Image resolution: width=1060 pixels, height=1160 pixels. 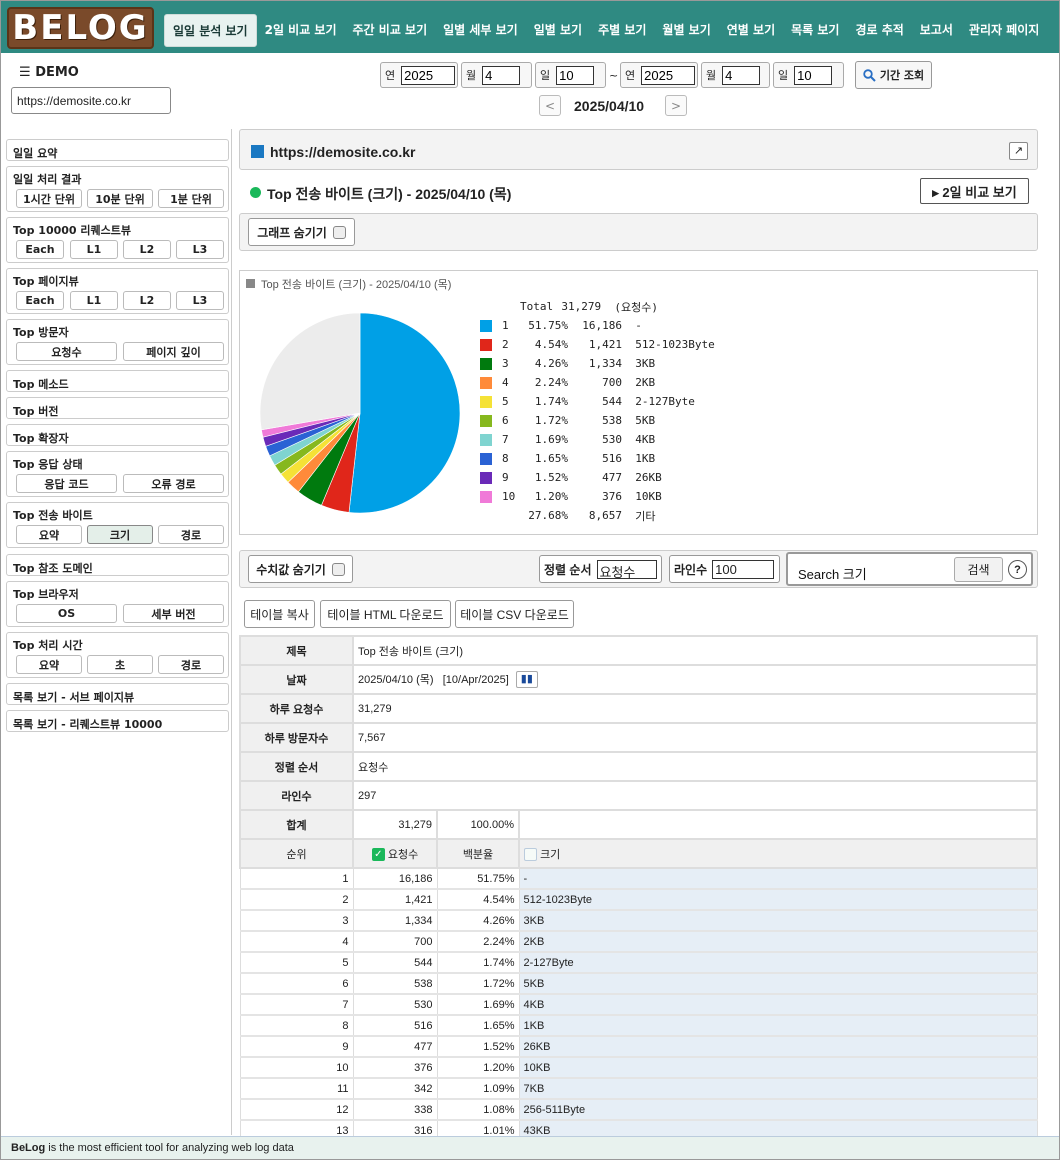 I want to click on hide-graph-checkbox, so click(x=339, y=232).